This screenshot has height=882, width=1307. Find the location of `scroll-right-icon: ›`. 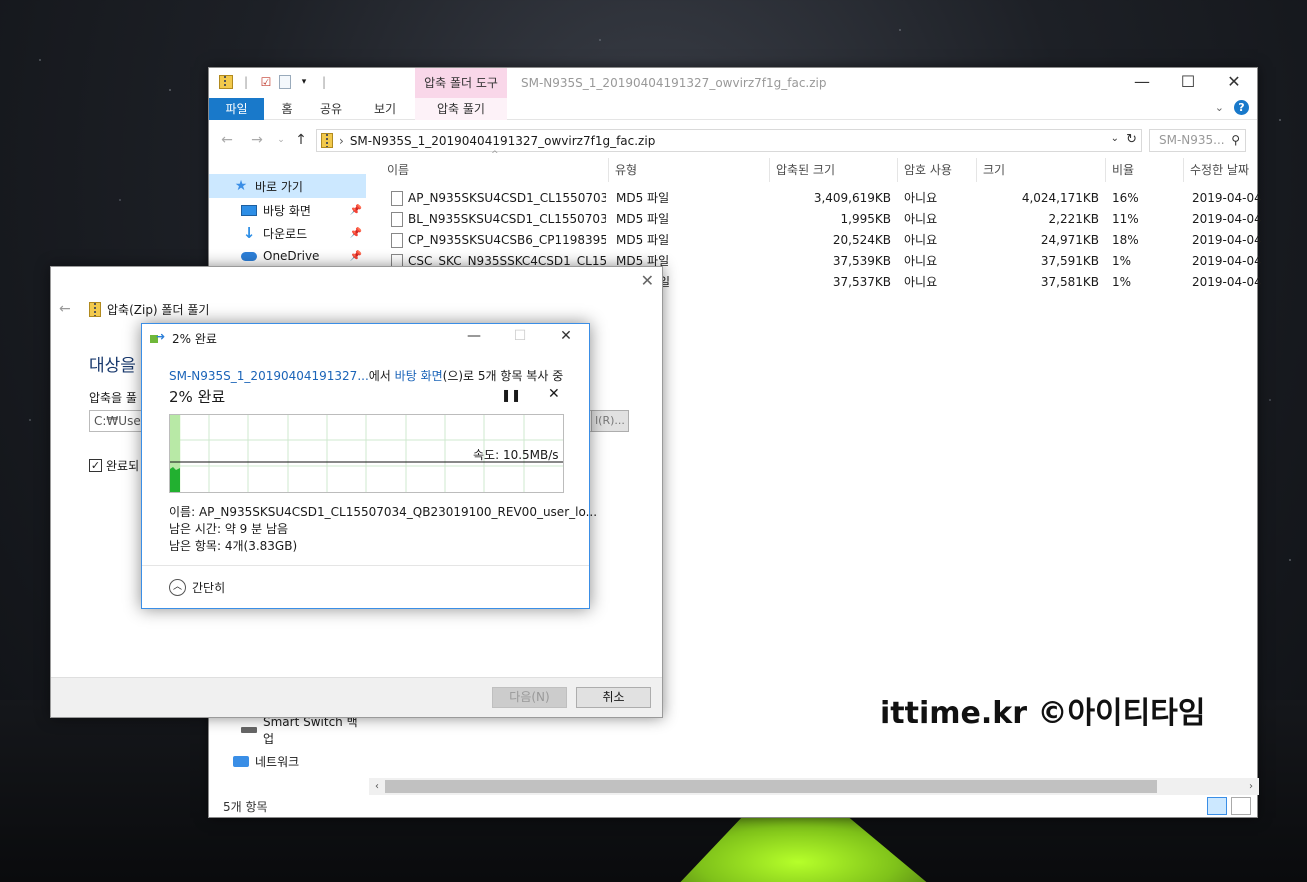

scroll-right-icon: › is located at coordinates (1251, 786).